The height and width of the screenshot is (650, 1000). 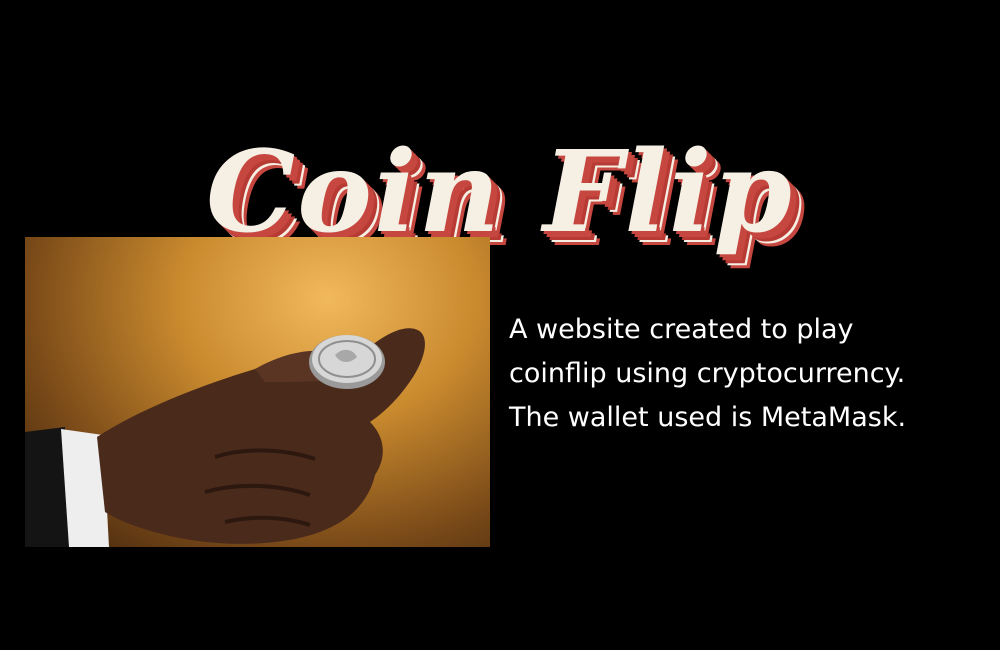 I want to click on description-line: The wallet used is MetaMask., so click(x=708, y=417).